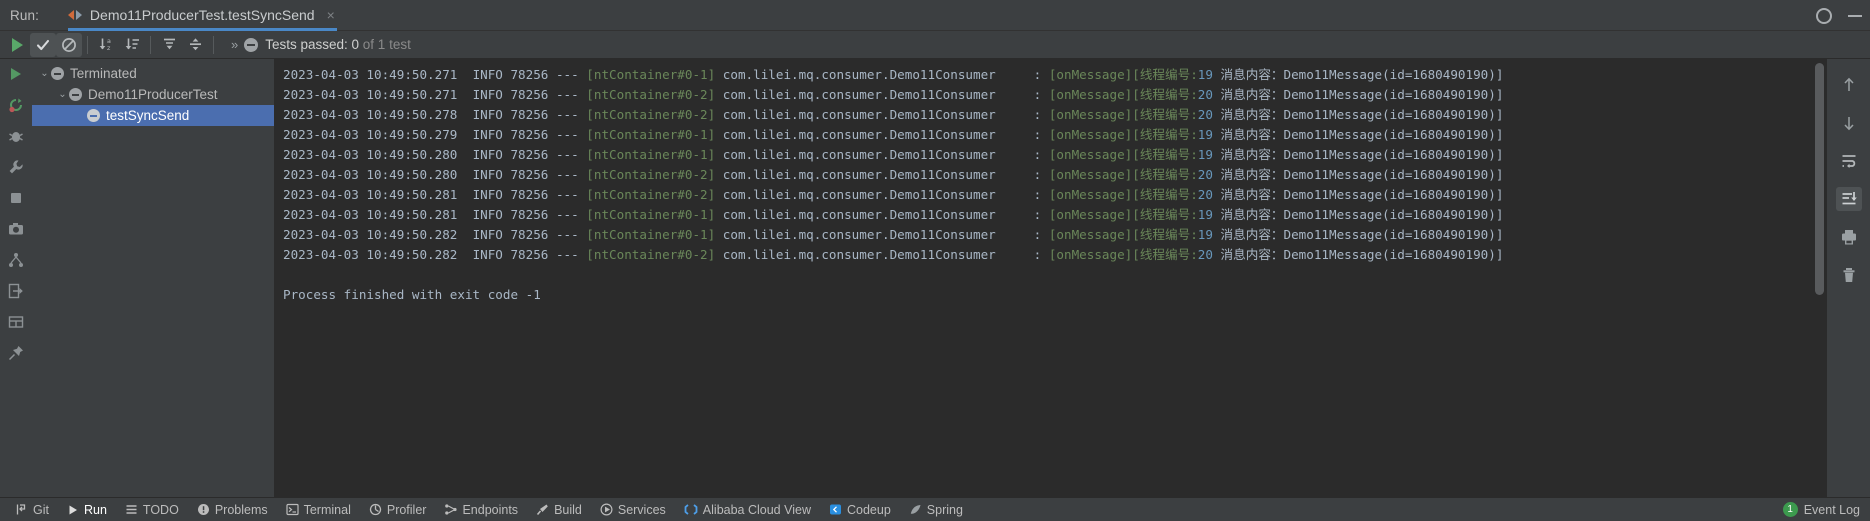 Image resolution: width=1870 pixels, height=521 pixels. Describe the element at coordinates (152, 509) in the screenshot. I see `statusbar-todo: TODO` at that location.